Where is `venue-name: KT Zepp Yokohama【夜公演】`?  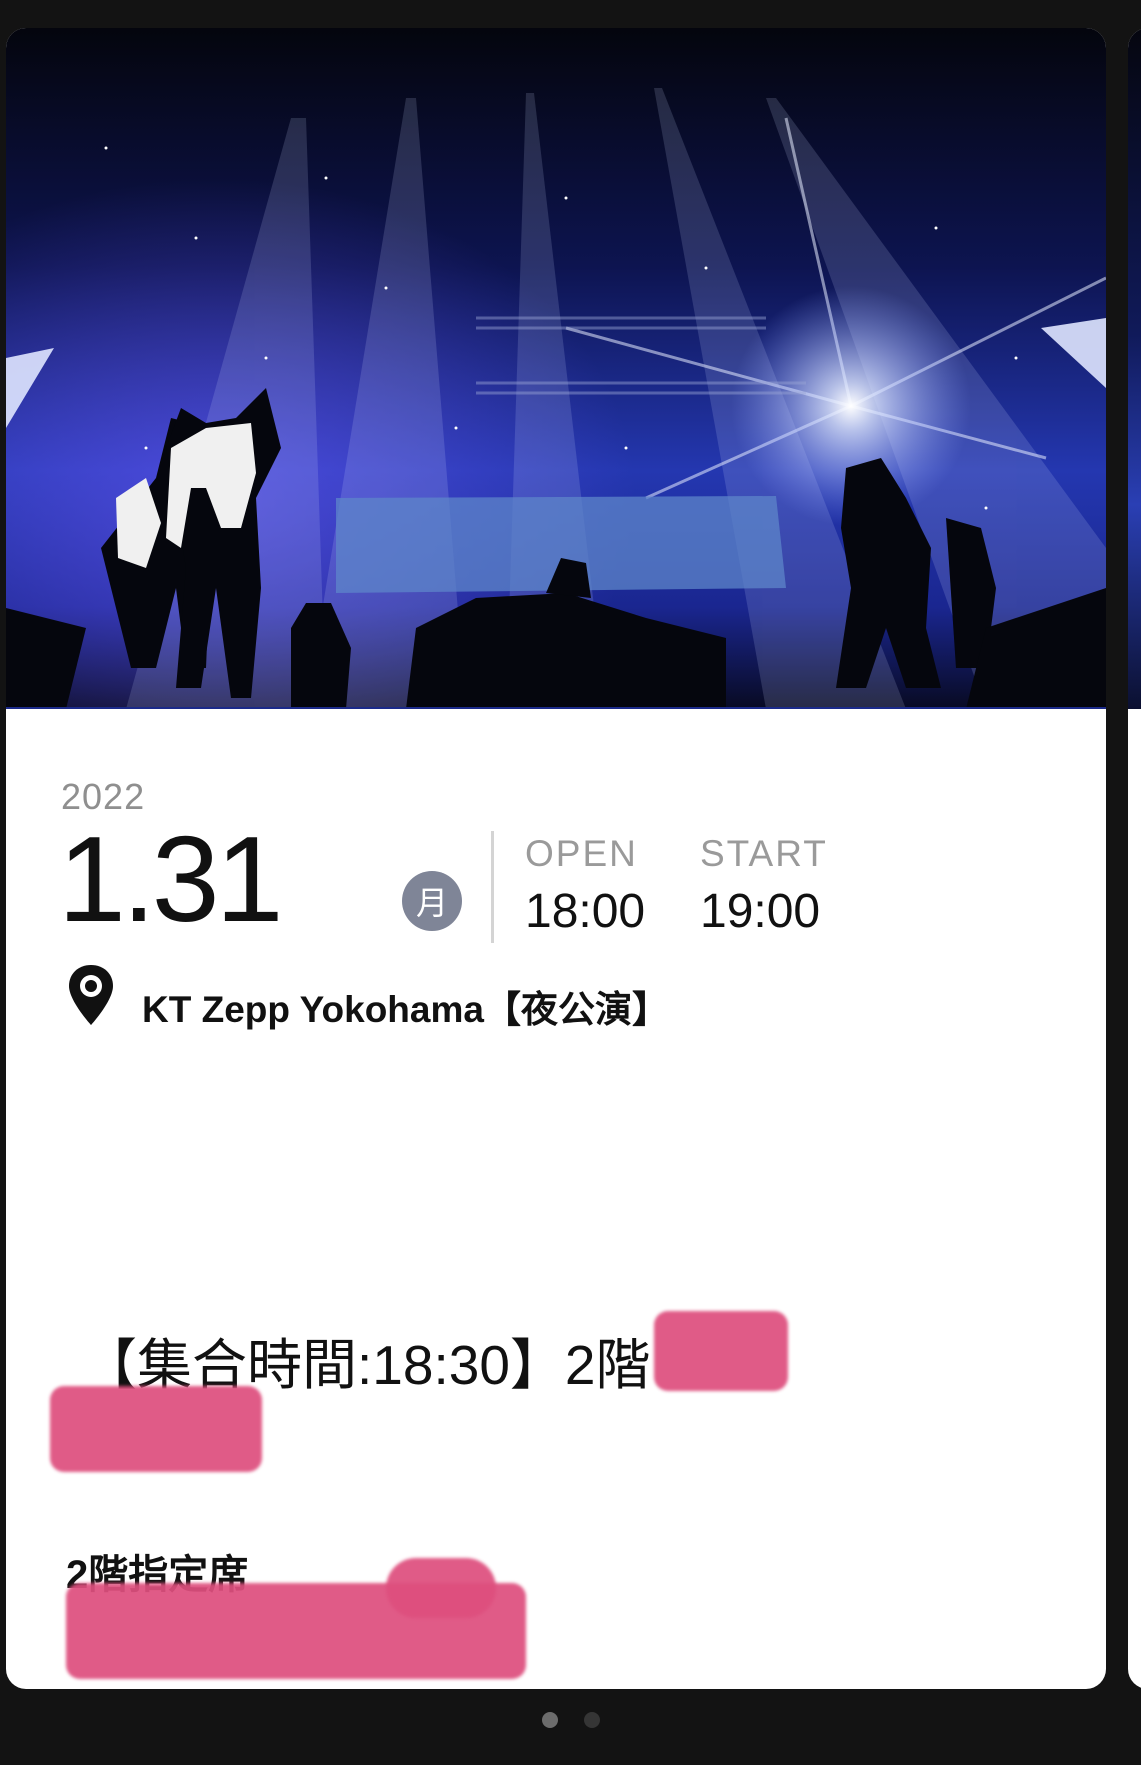
venue-name: KT Zepp Yokohama【夜公演】 is located at coordinates (405, 1009).